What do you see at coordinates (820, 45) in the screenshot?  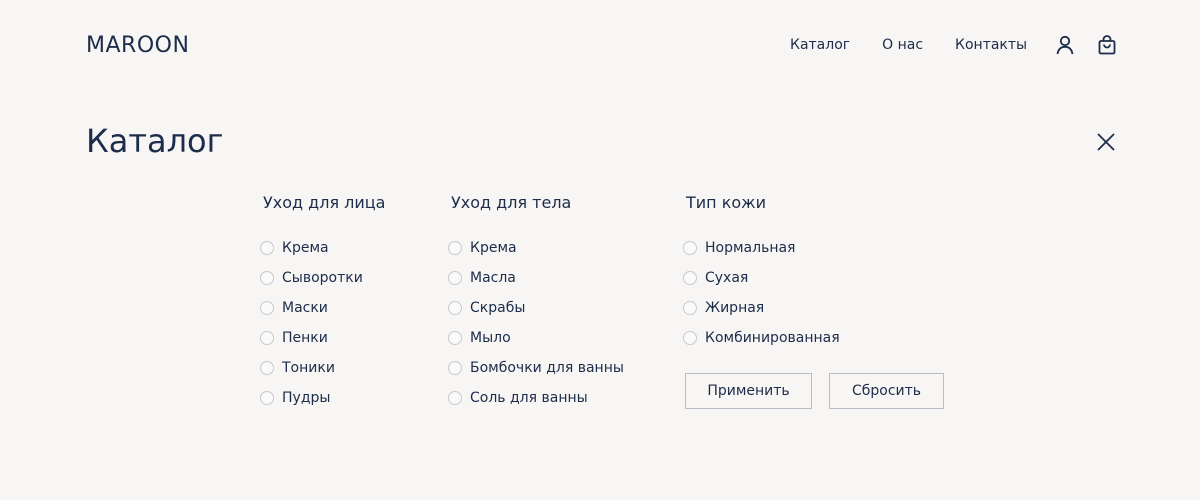 I see `nav-link-catalog: Каталог` at bounding box center [820, 45].